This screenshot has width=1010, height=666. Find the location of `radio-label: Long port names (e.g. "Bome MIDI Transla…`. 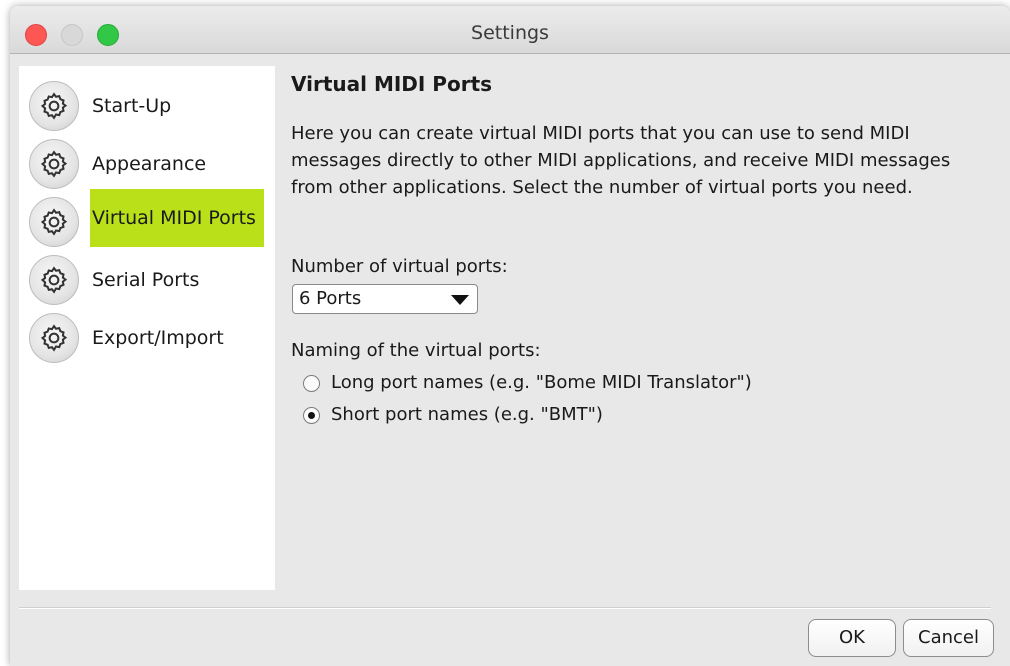

radio-label: Long port names (e.g. "Bome MIDI Transla… is located at coordinates (541, 382).